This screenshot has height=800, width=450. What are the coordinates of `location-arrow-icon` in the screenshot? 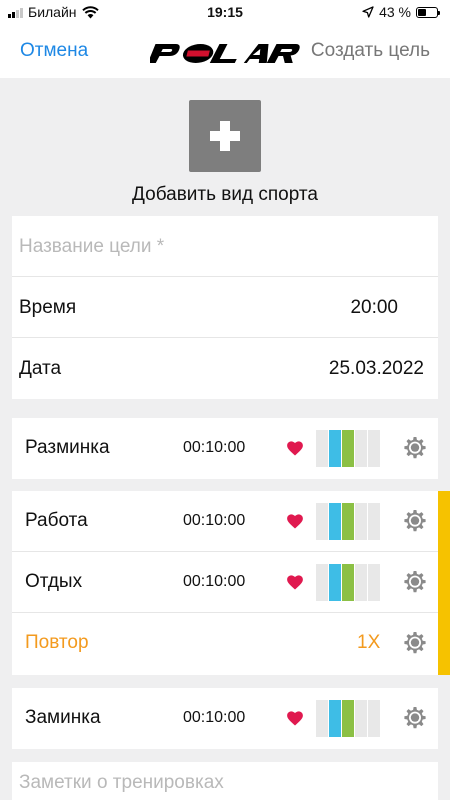 It's located at (368, 12).